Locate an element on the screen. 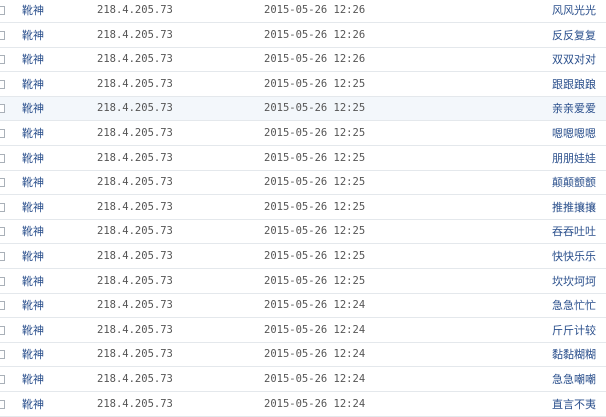 Image resolution: width=606 pixels, height=417 pixels. word-link: 斤斤计较 is located at coordinates (574, 330).